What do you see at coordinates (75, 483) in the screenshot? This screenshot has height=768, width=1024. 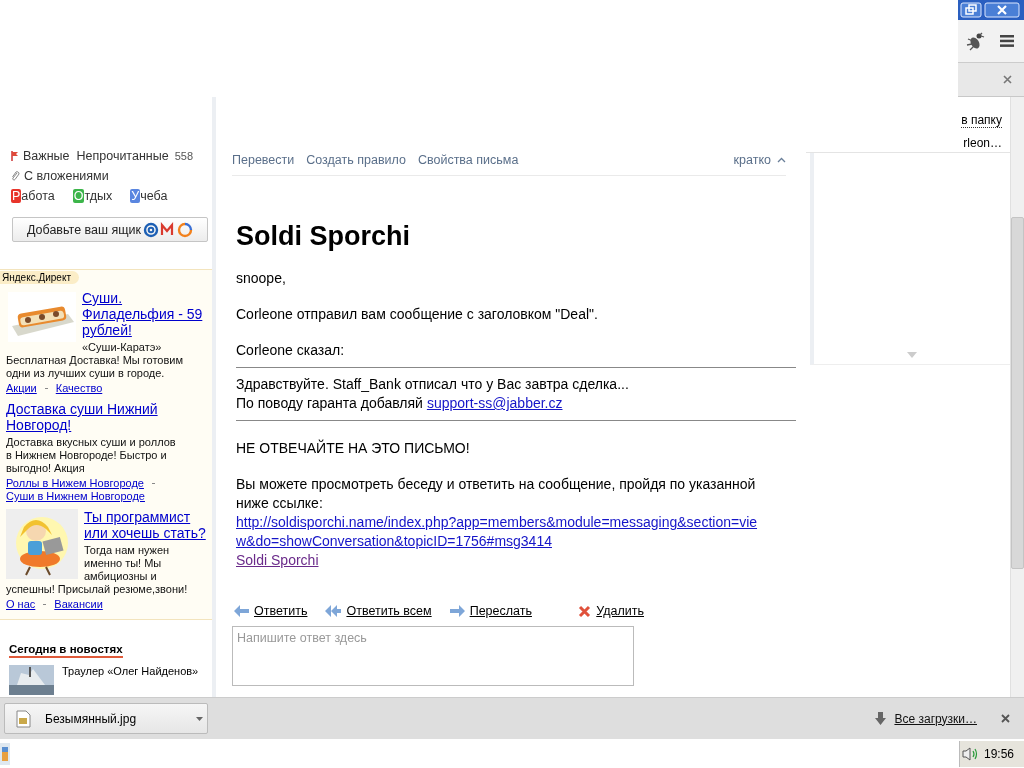 I see `ad-link: Роллы в Нижем Новгороде` at bounding box center [75, 483].